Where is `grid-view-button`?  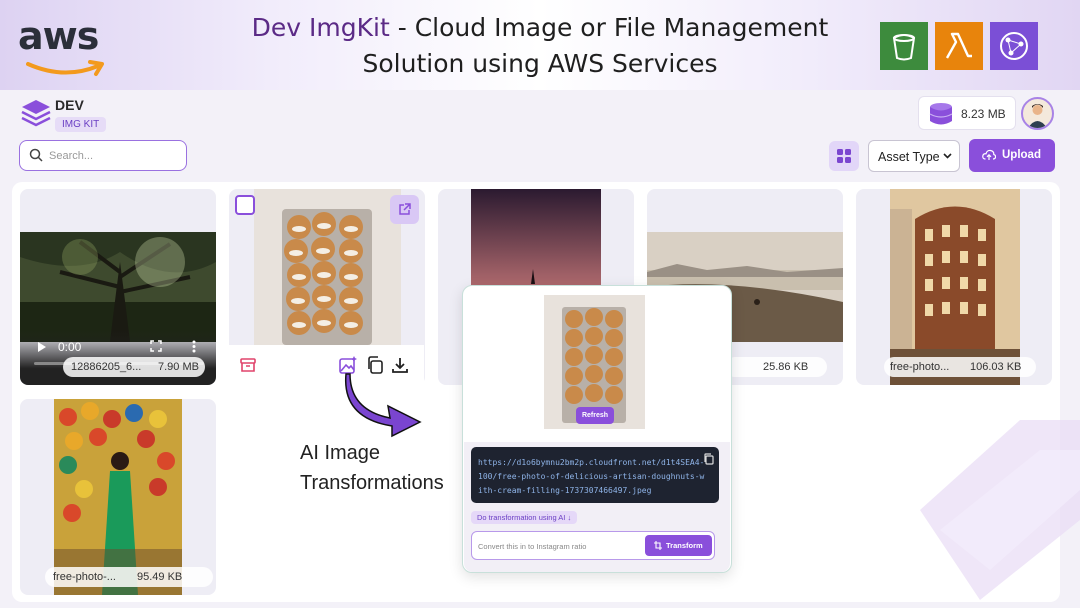
grid-view-button is located at coordinates (844, 156).